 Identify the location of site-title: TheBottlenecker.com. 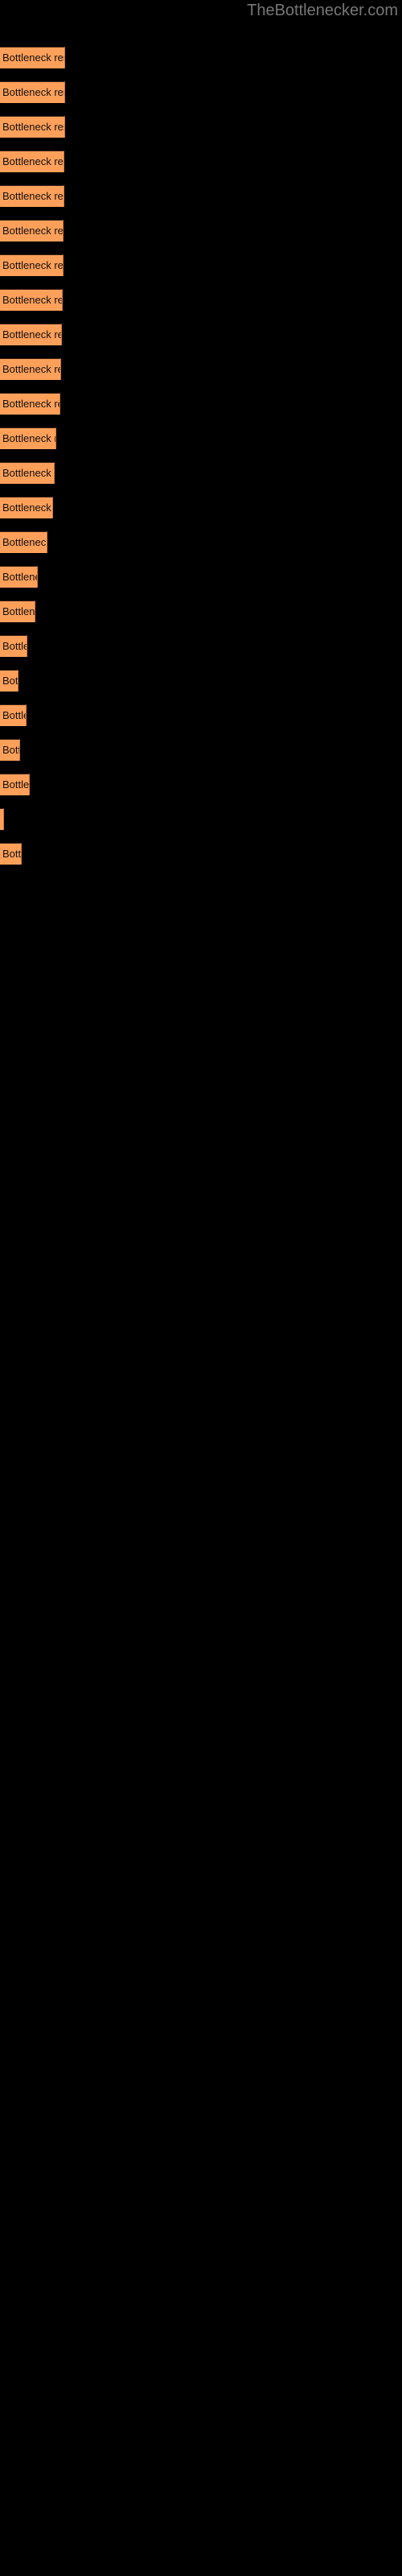
(322, 10).